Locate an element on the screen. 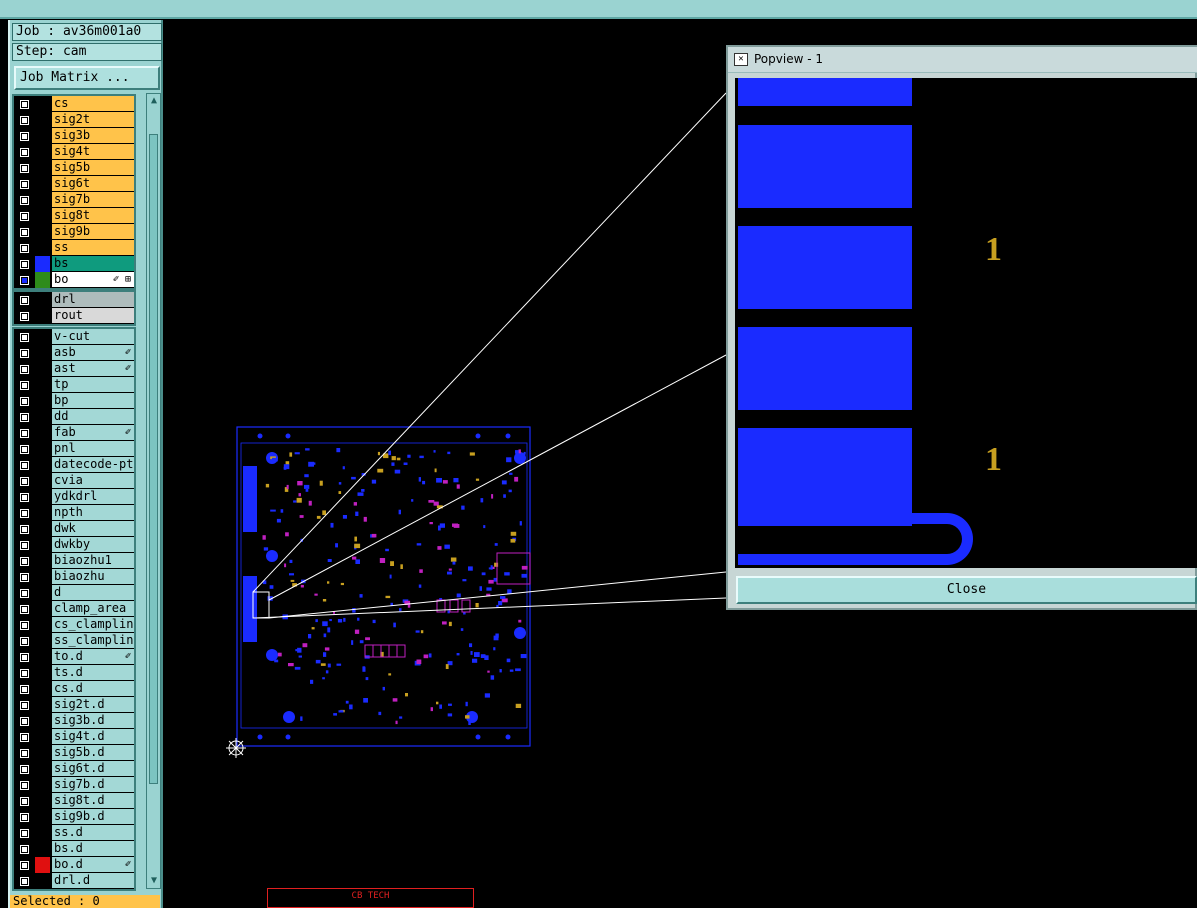 Image resolution: width=1197 pixels, height=908 pixels. connector-block is located at coordinates (250, 609).